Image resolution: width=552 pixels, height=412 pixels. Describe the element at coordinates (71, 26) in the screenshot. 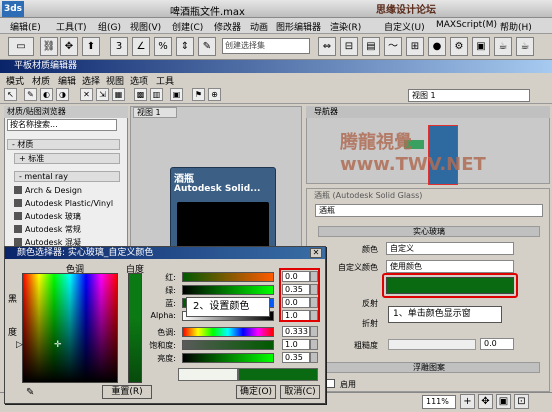

I see `menu-tools: 工具(T)` at that location.